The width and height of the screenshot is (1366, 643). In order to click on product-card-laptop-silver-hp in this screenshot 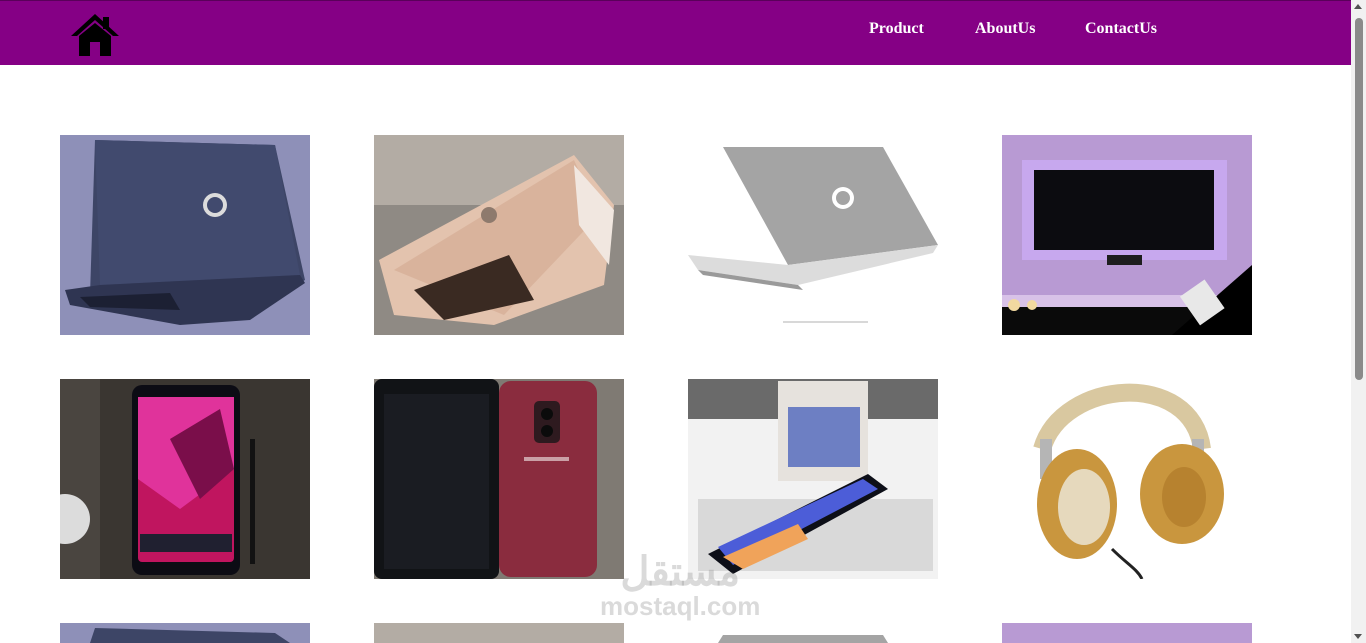, I will do `click(813, 235)`.